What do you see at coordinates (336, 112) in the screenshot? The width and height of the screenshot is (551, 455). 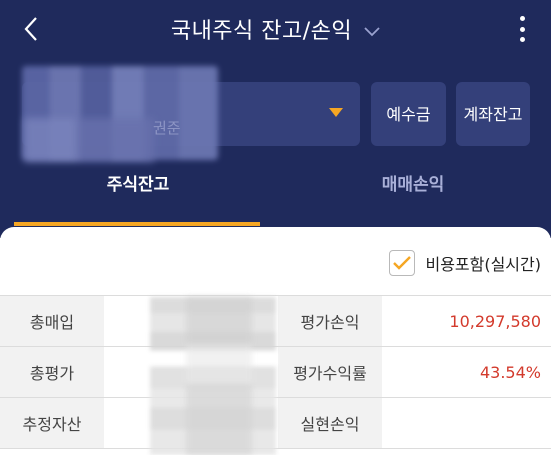 I see `caret-down-icon` at bounding box center [336, 112].